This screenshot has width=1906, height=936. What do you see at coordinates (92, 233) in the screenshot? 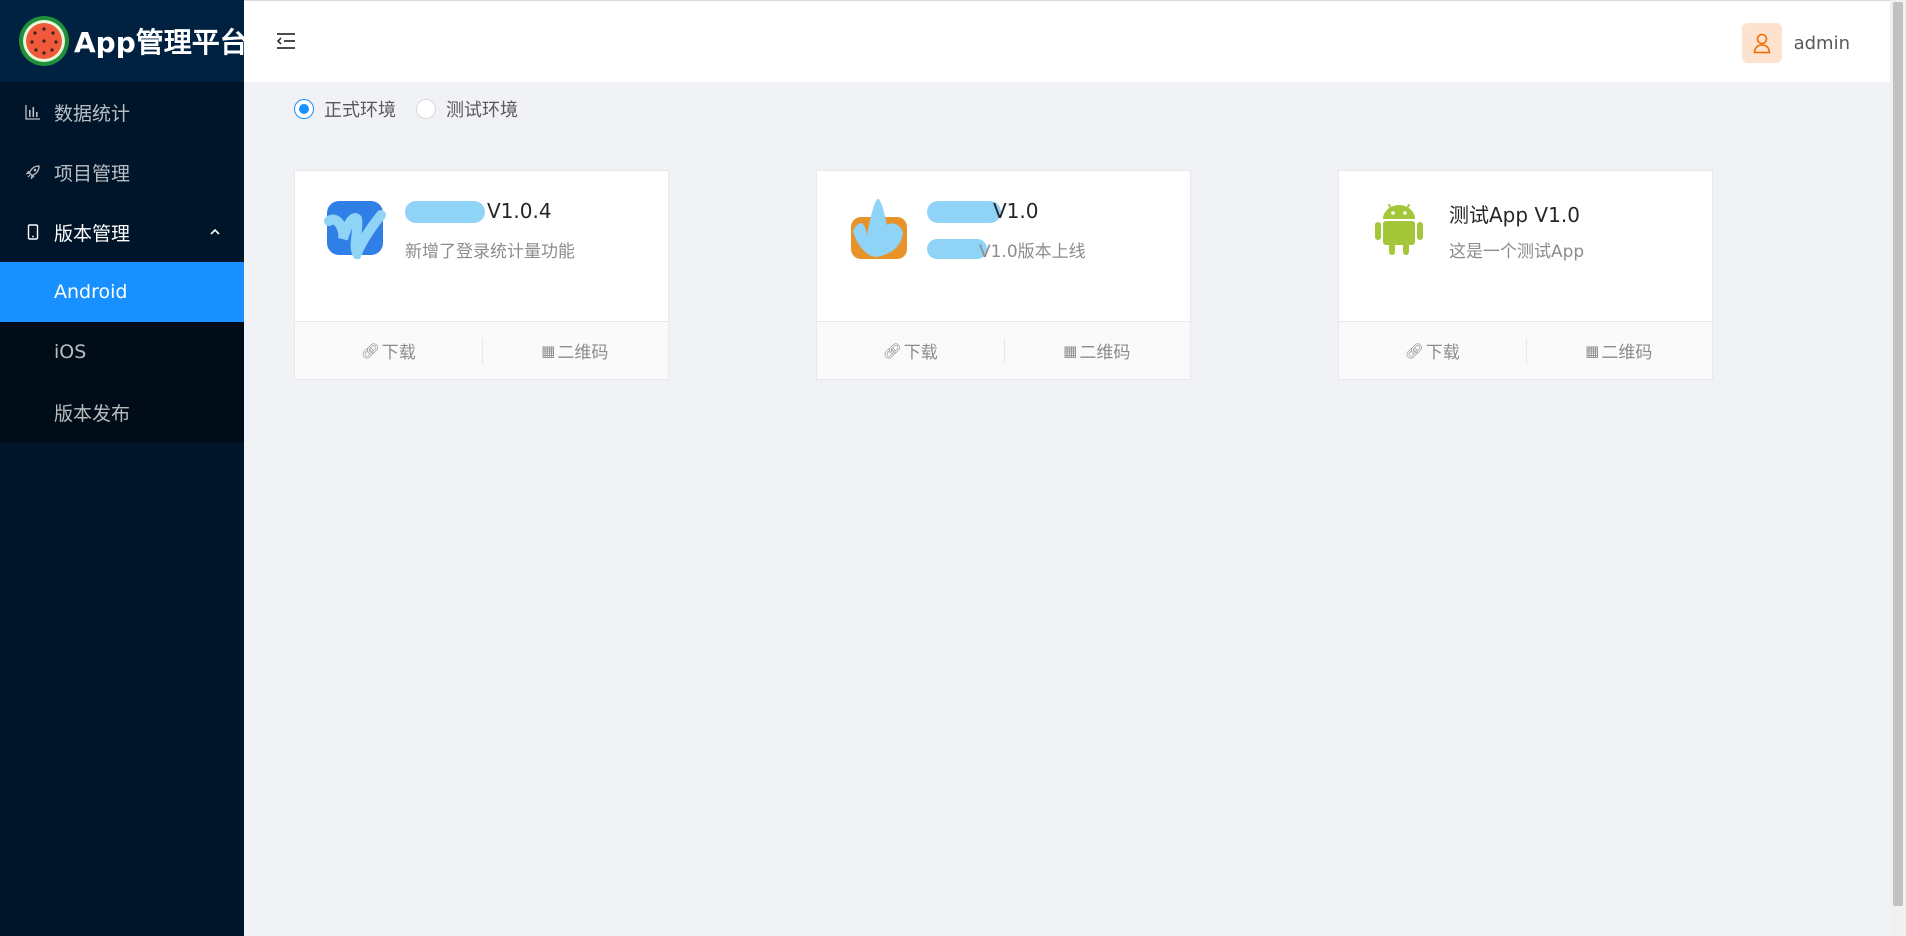
I see `sidebar-item-label: 版本管理` at bounding box center [92, 233].